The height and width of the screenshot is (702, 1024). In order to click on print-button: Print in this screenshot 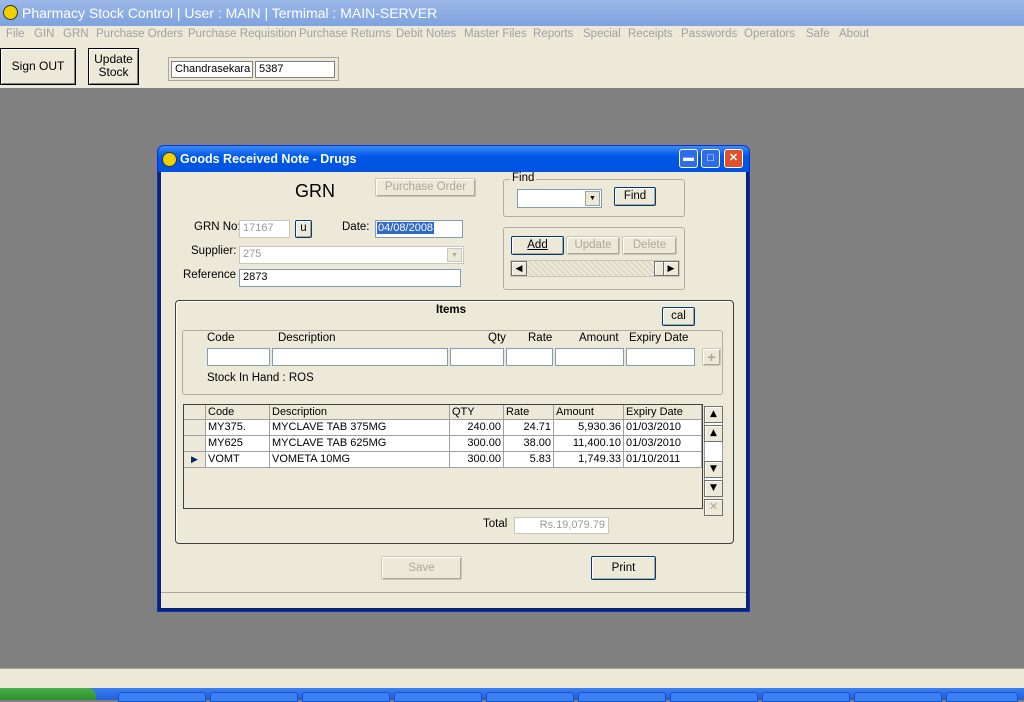, I will do `click(623, 568)`.